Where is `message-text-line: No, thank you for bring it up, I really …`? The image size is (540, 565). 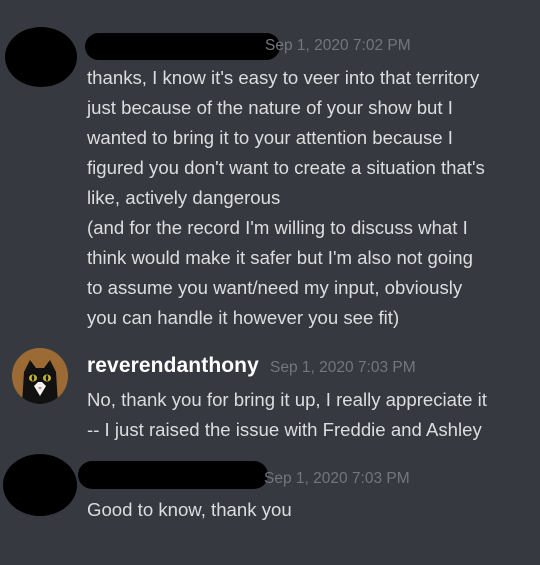 message-text-line: No, thank you for bring it up, I really … is located at coordinates (287, 399).